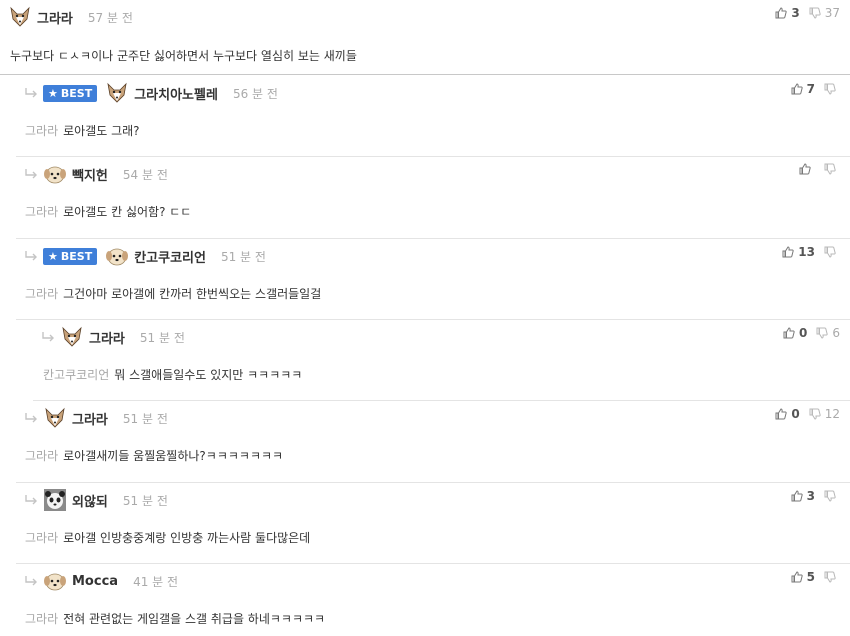 The width and height of the screenshot is (850, 636). I want to click on downvote-button: 6, so click(828, 333).